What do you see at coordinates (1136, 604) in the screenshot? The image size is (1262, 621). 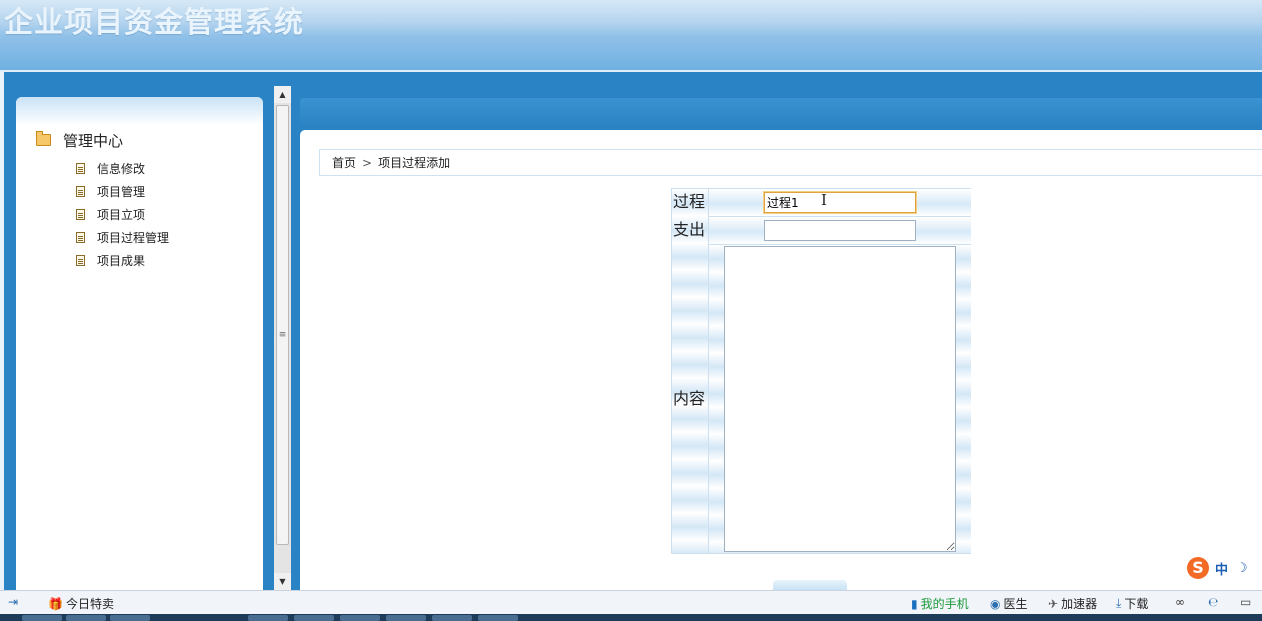 I see `download-label: 下载` at bounding box center [1136, 604].